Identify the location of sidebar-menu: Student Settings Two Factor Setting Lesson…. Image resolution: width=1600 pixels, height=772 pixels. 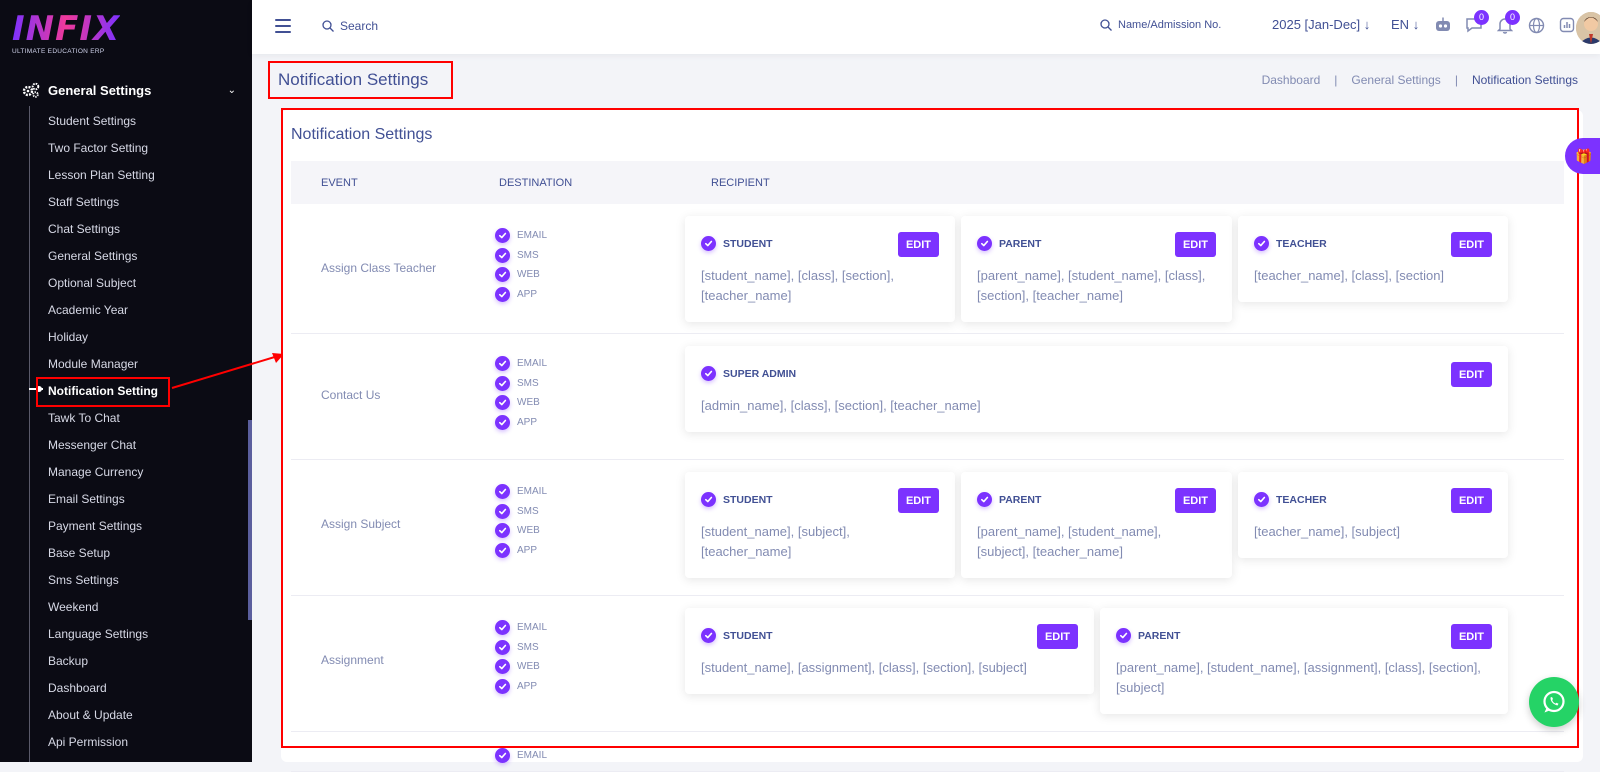
(103, 432).